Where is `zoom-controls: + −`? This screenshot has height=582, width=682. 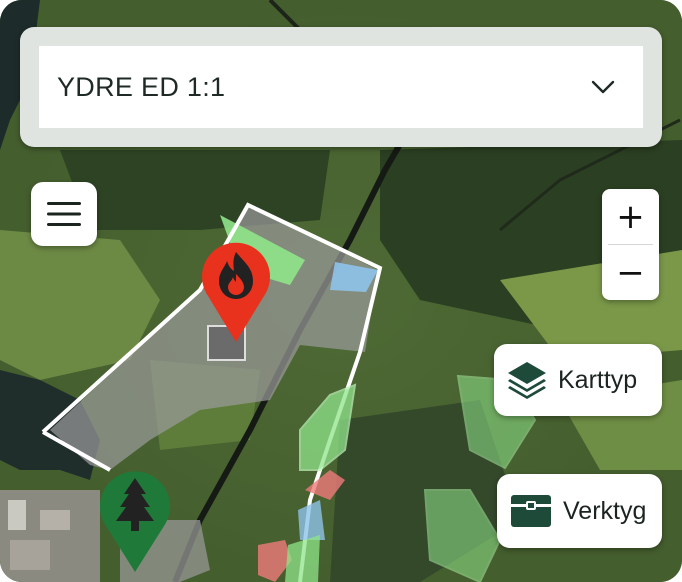
zoom-controls: + − is located at coordinates (630, 244).